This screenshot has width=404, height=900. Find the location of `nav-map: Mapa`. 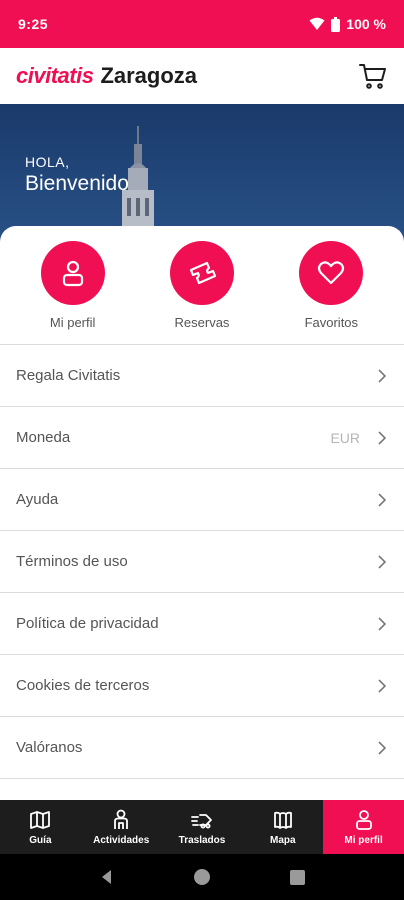

nav-map: Mapa is located at coordinates (282, 827).